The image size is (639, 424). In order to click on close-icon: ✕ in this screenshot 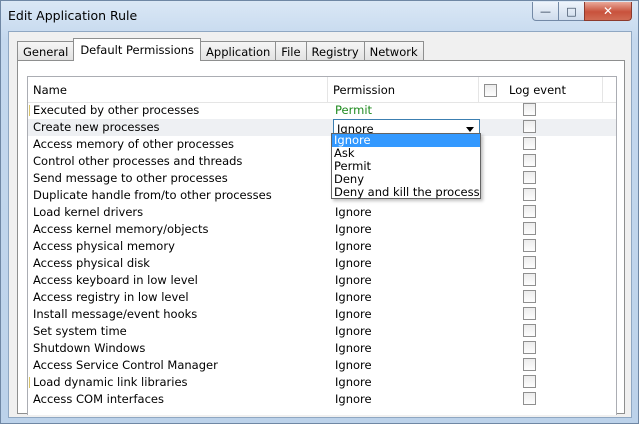, I will do `click(608, 11)`.